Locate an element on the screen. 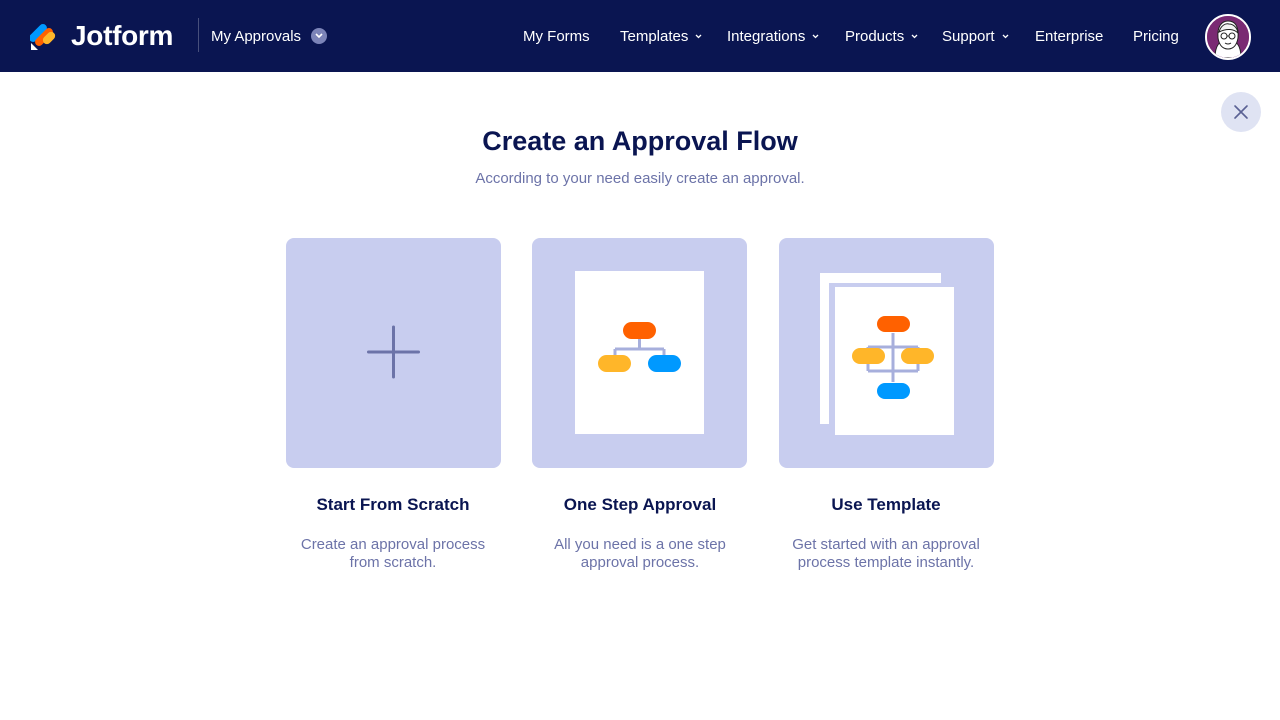  option-title: Start From Scratch is located at coordinates (393, 504).